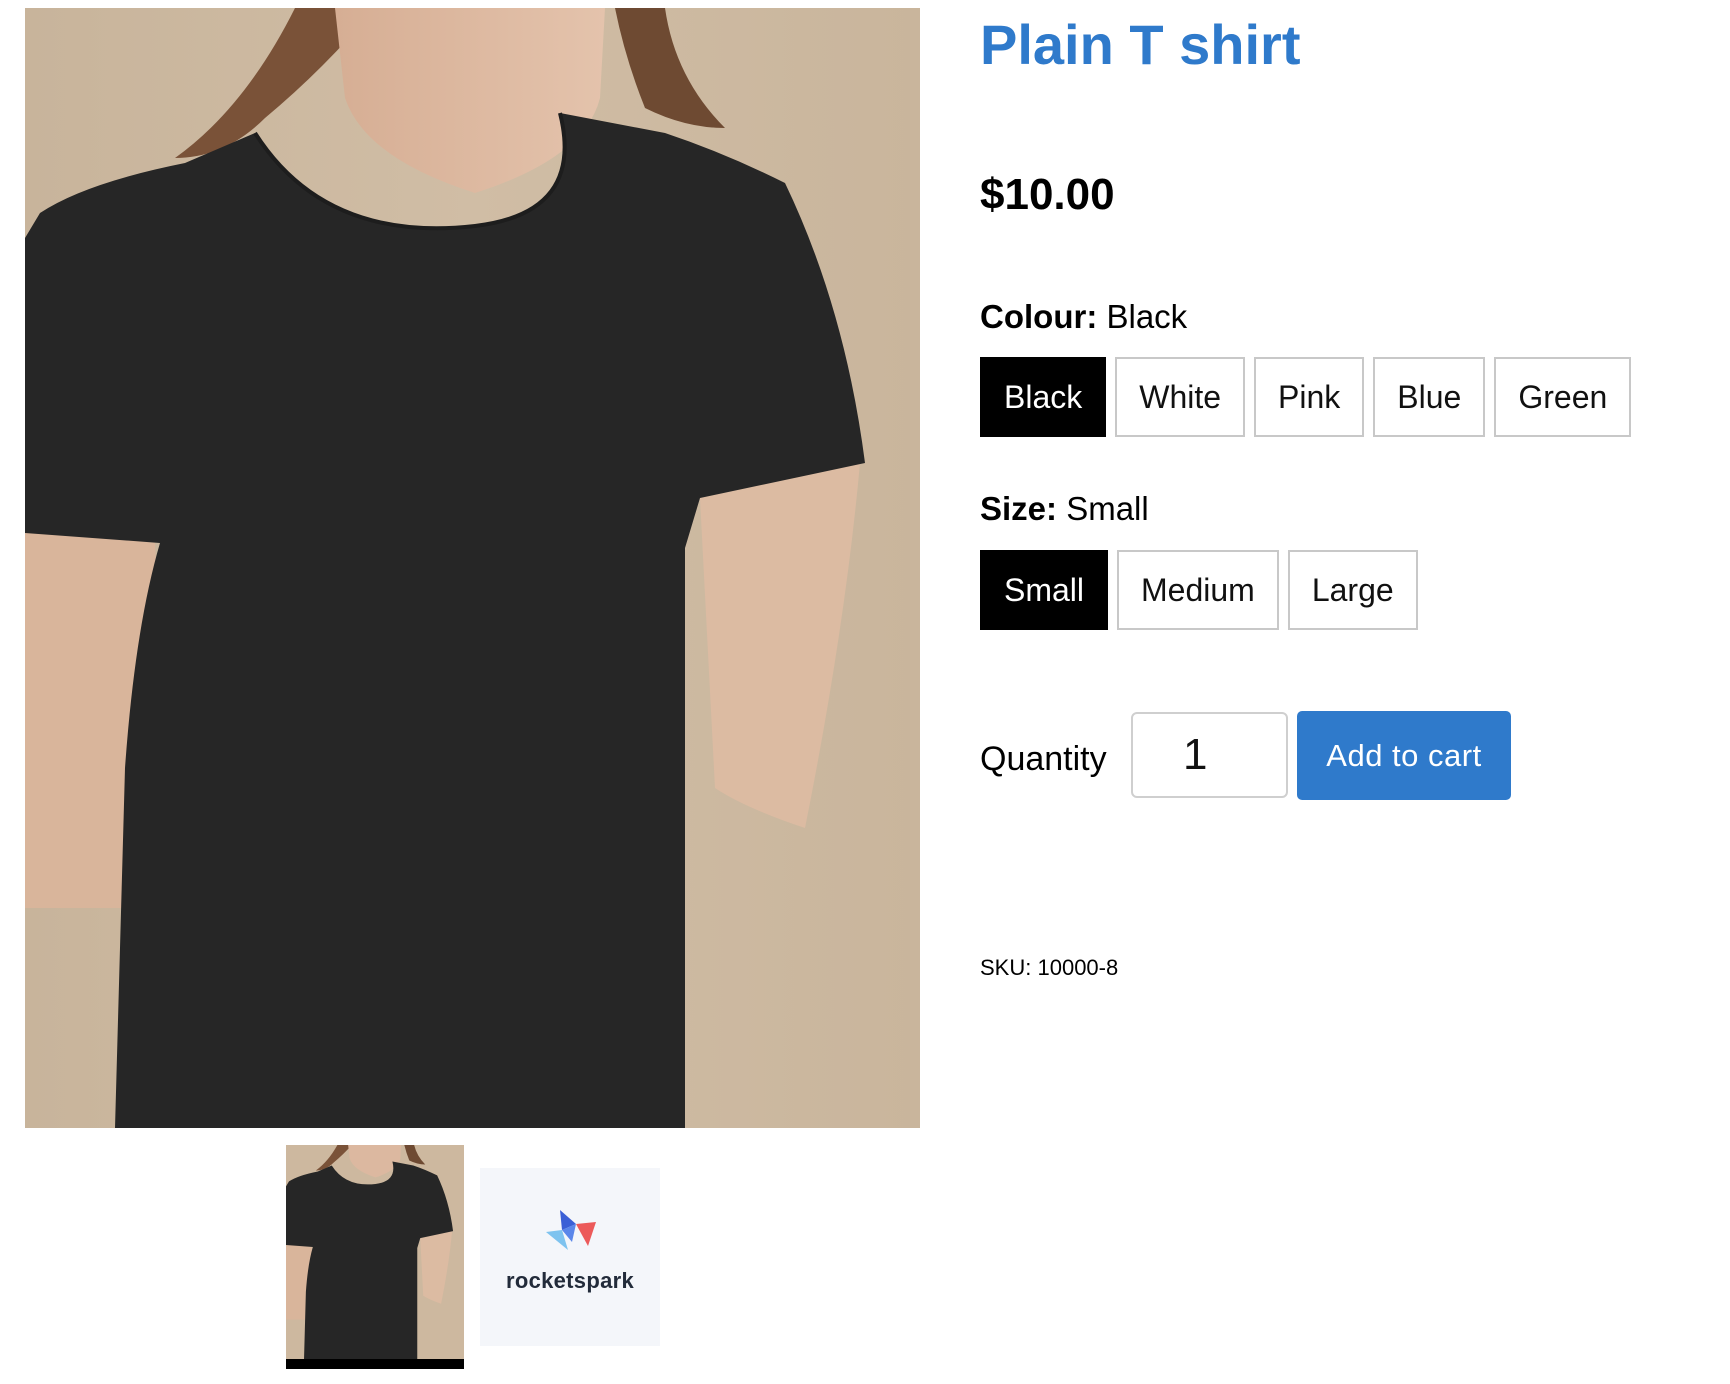 The width and height of the screenshot is (1730, 1384). I want to click on size-swatch-group: Small Medium Large, so click(1199, 590).